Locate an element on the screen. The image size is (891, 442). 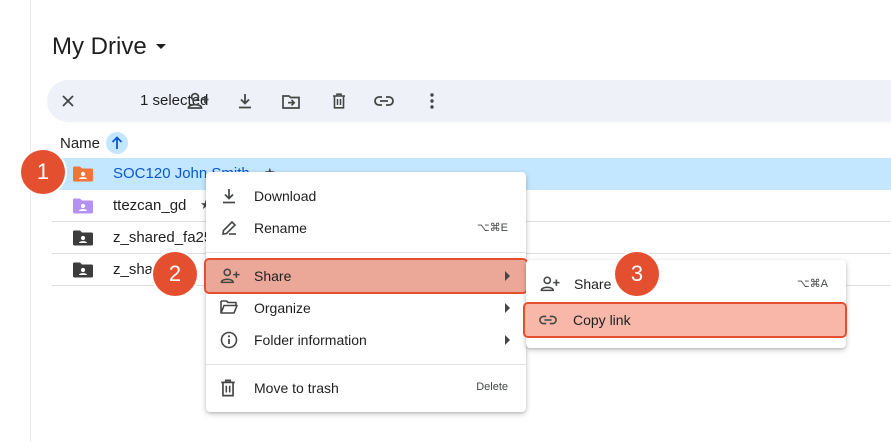
share-submenu: Share ⌥⌘A Copy link is located at coordinates (685, 304).